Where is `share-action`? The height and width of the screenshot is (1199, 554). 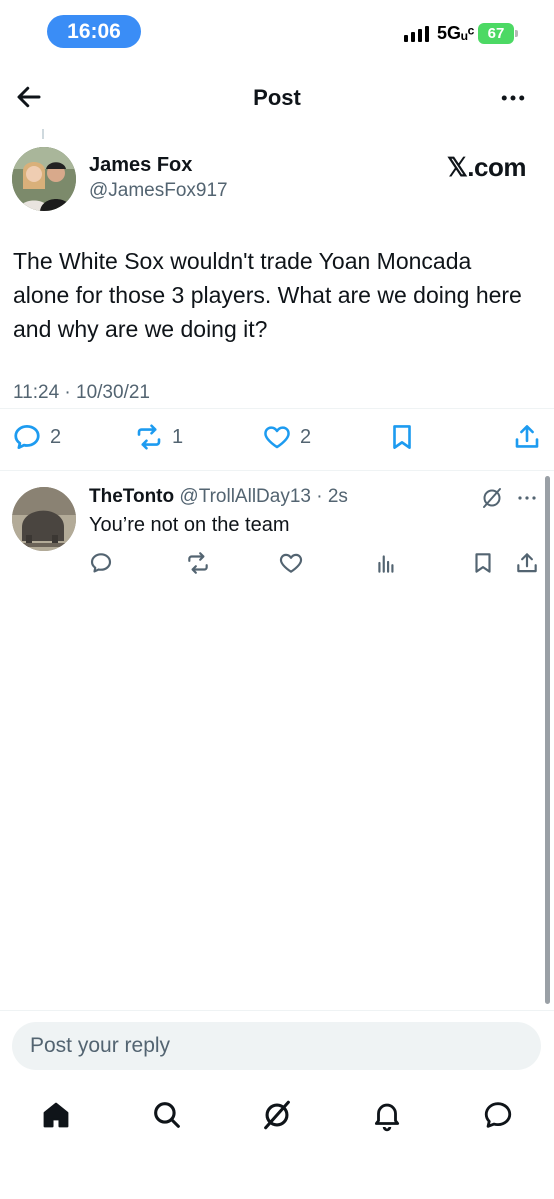 share-action is located at coordinates (527, 437).